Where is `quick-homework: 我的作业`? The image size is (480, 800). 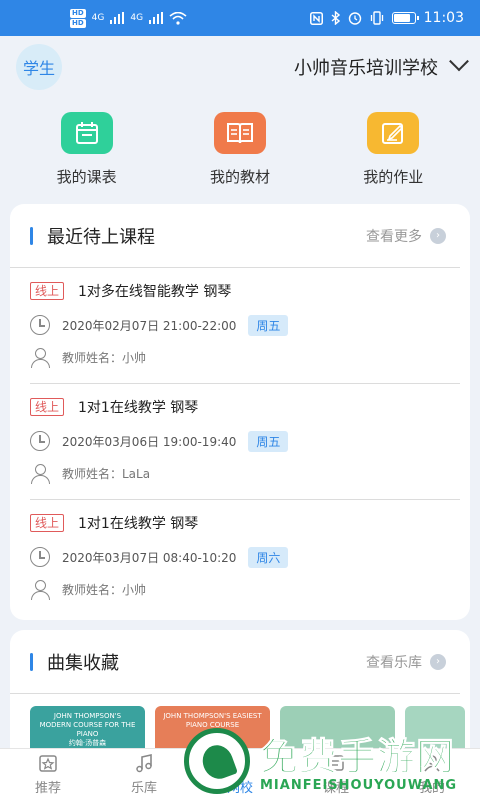 quick-homework: 我的作业 is located at coordinates (393, 154).